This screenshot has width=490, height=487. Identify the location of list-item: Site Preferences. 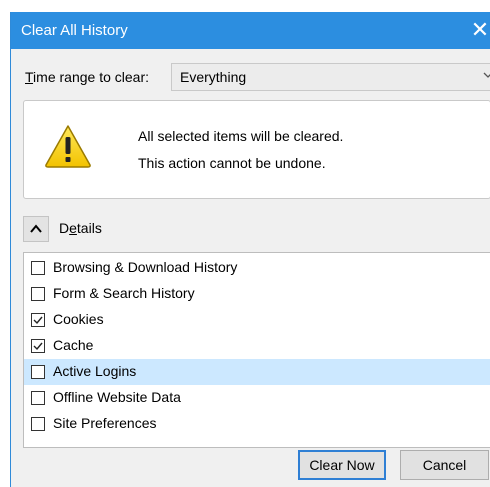
(257, 424).